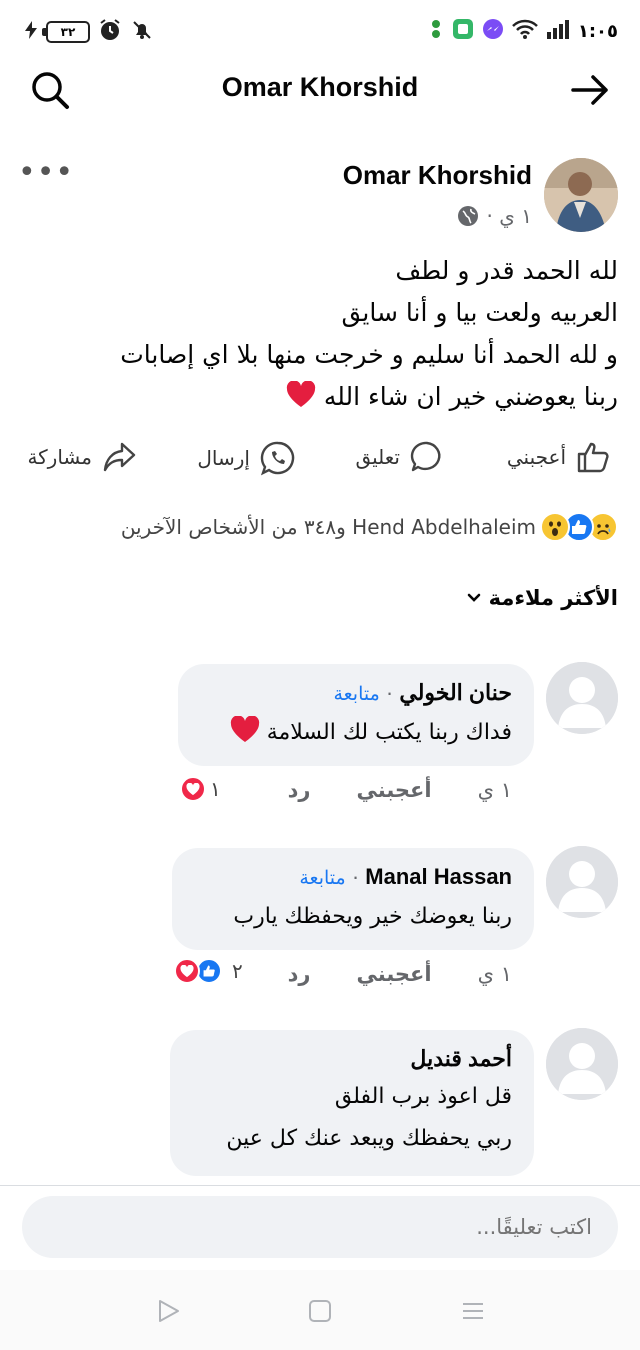 This screenshot has height=1350, width=640. Describe the element at coordinates (208, 971) in the screenshot. I see `comment-reactions: ٢` at that location.